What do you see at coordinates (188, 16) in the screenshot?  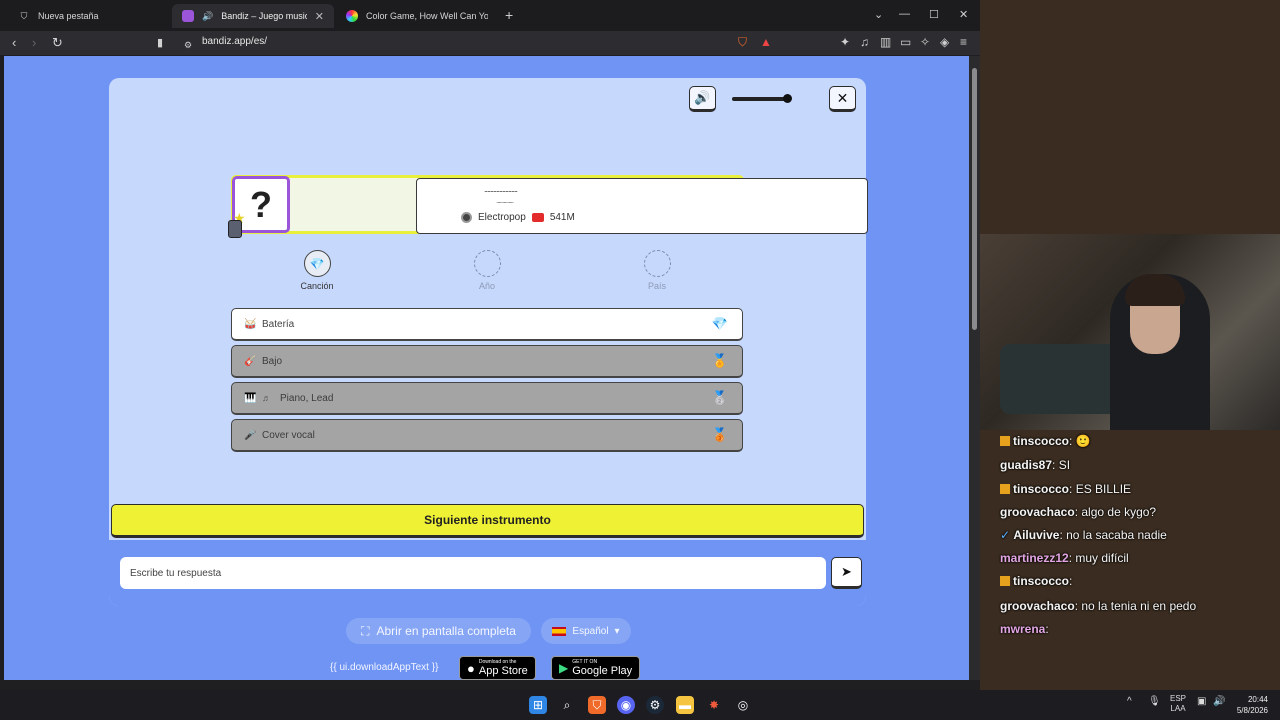 I see `bandiz-icon` at bounding box center [188, 16].